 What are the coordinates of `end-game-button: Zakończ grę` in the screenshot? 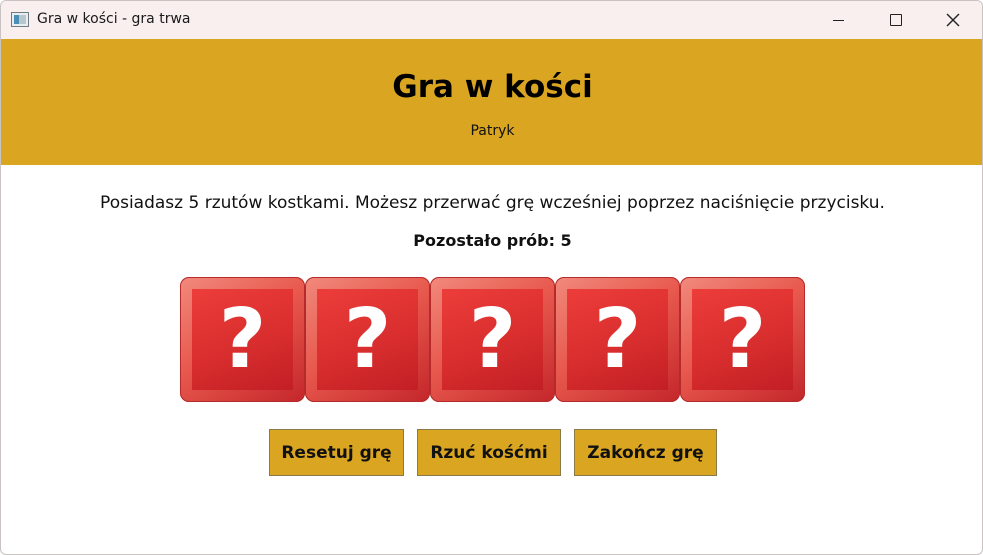 It's located at (645, 452).